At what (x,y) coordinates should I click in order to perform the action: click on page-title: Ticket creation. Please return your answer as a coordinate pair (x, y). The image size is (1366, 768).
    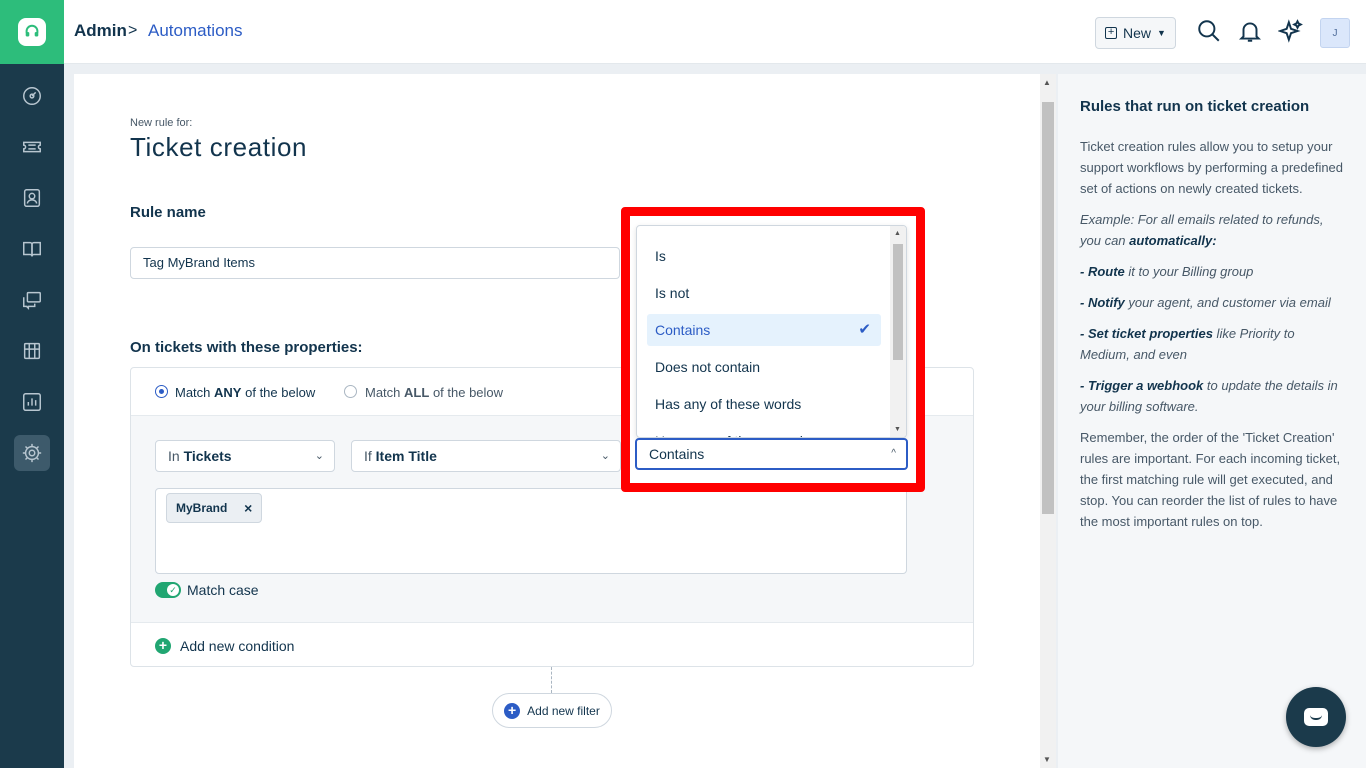
    Looking at the image, I should click on (219, 147).